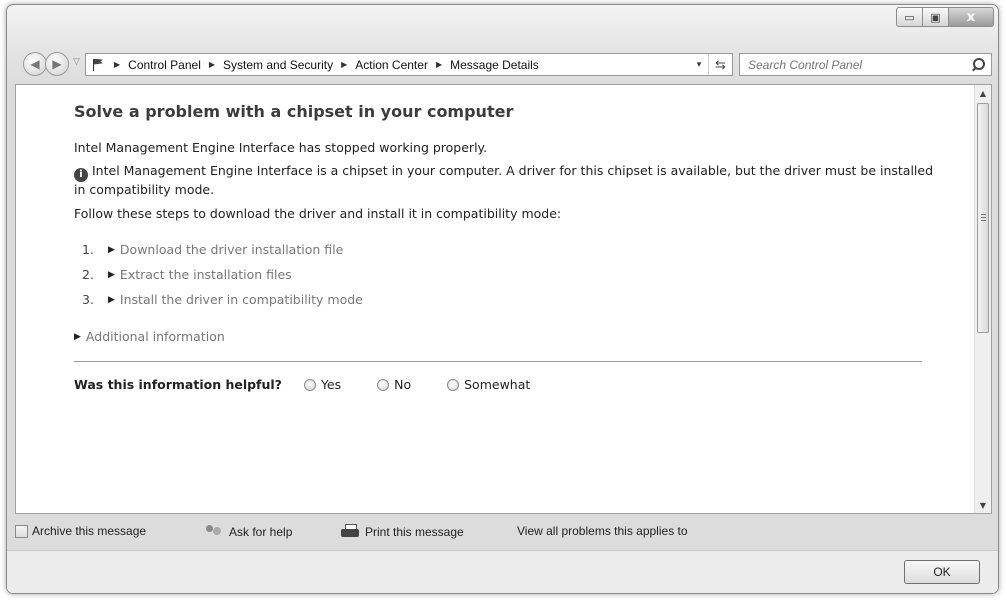 Image resolution: width=1007 pixels, height=600 pixels. Describe the element at coordinates (88, 249) in the screenshot. I see `step-number: 1.` at that location.